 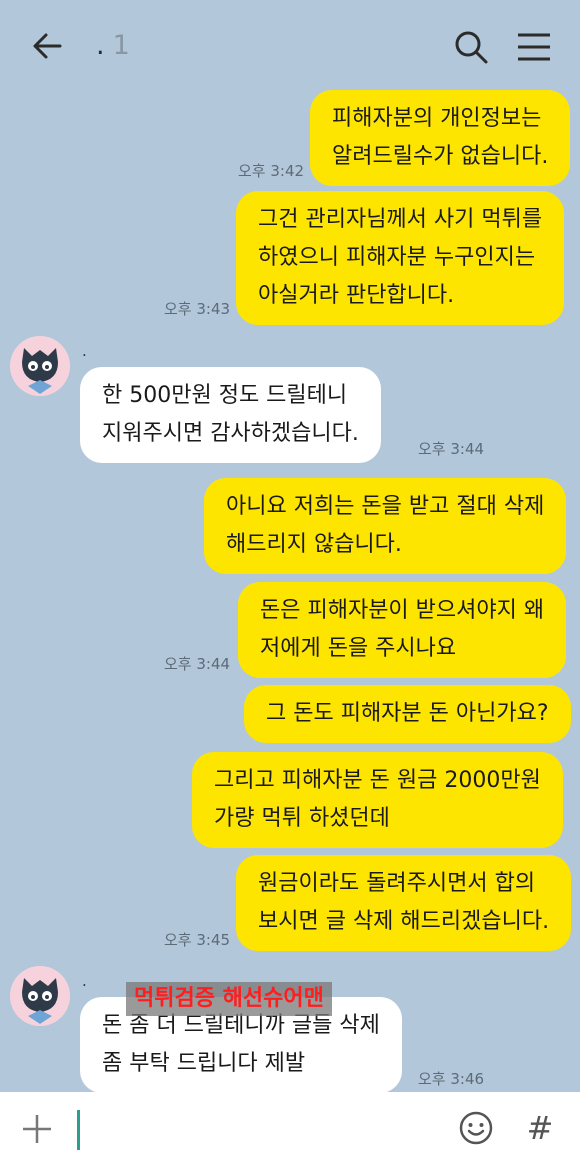 I want to click on chat-header: .1, so click(x=290, y=46).